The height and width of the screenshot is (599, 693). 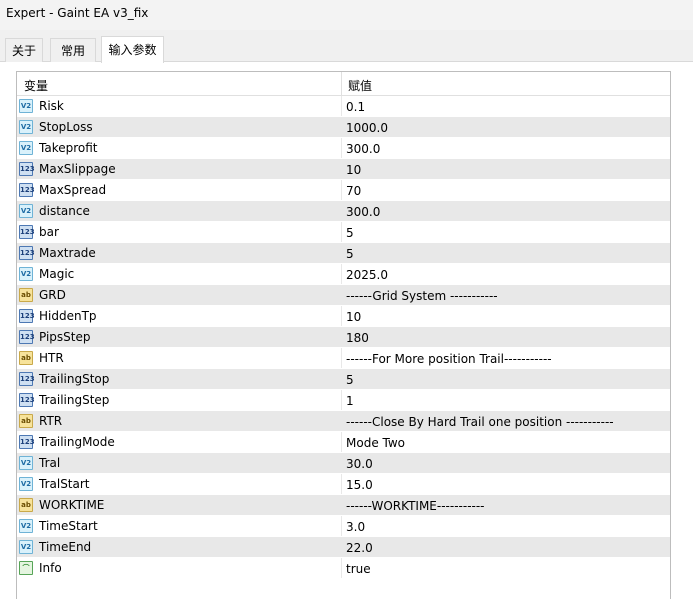 What do you see at coordinates (179, 484) in the screenshot?
I see `variable-cell: V2 TralStart` at bounding box center [179, 484].